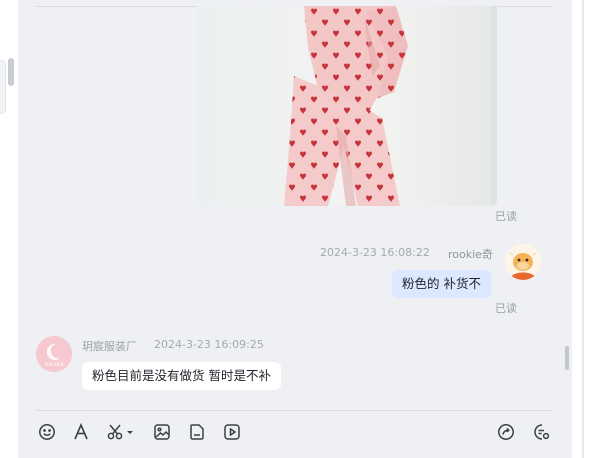 The width and height of the screenshot is (594, 458). Describe the element at coordinates (506, 432) in the screenshot. I see `quick-reply-icon` at that location.